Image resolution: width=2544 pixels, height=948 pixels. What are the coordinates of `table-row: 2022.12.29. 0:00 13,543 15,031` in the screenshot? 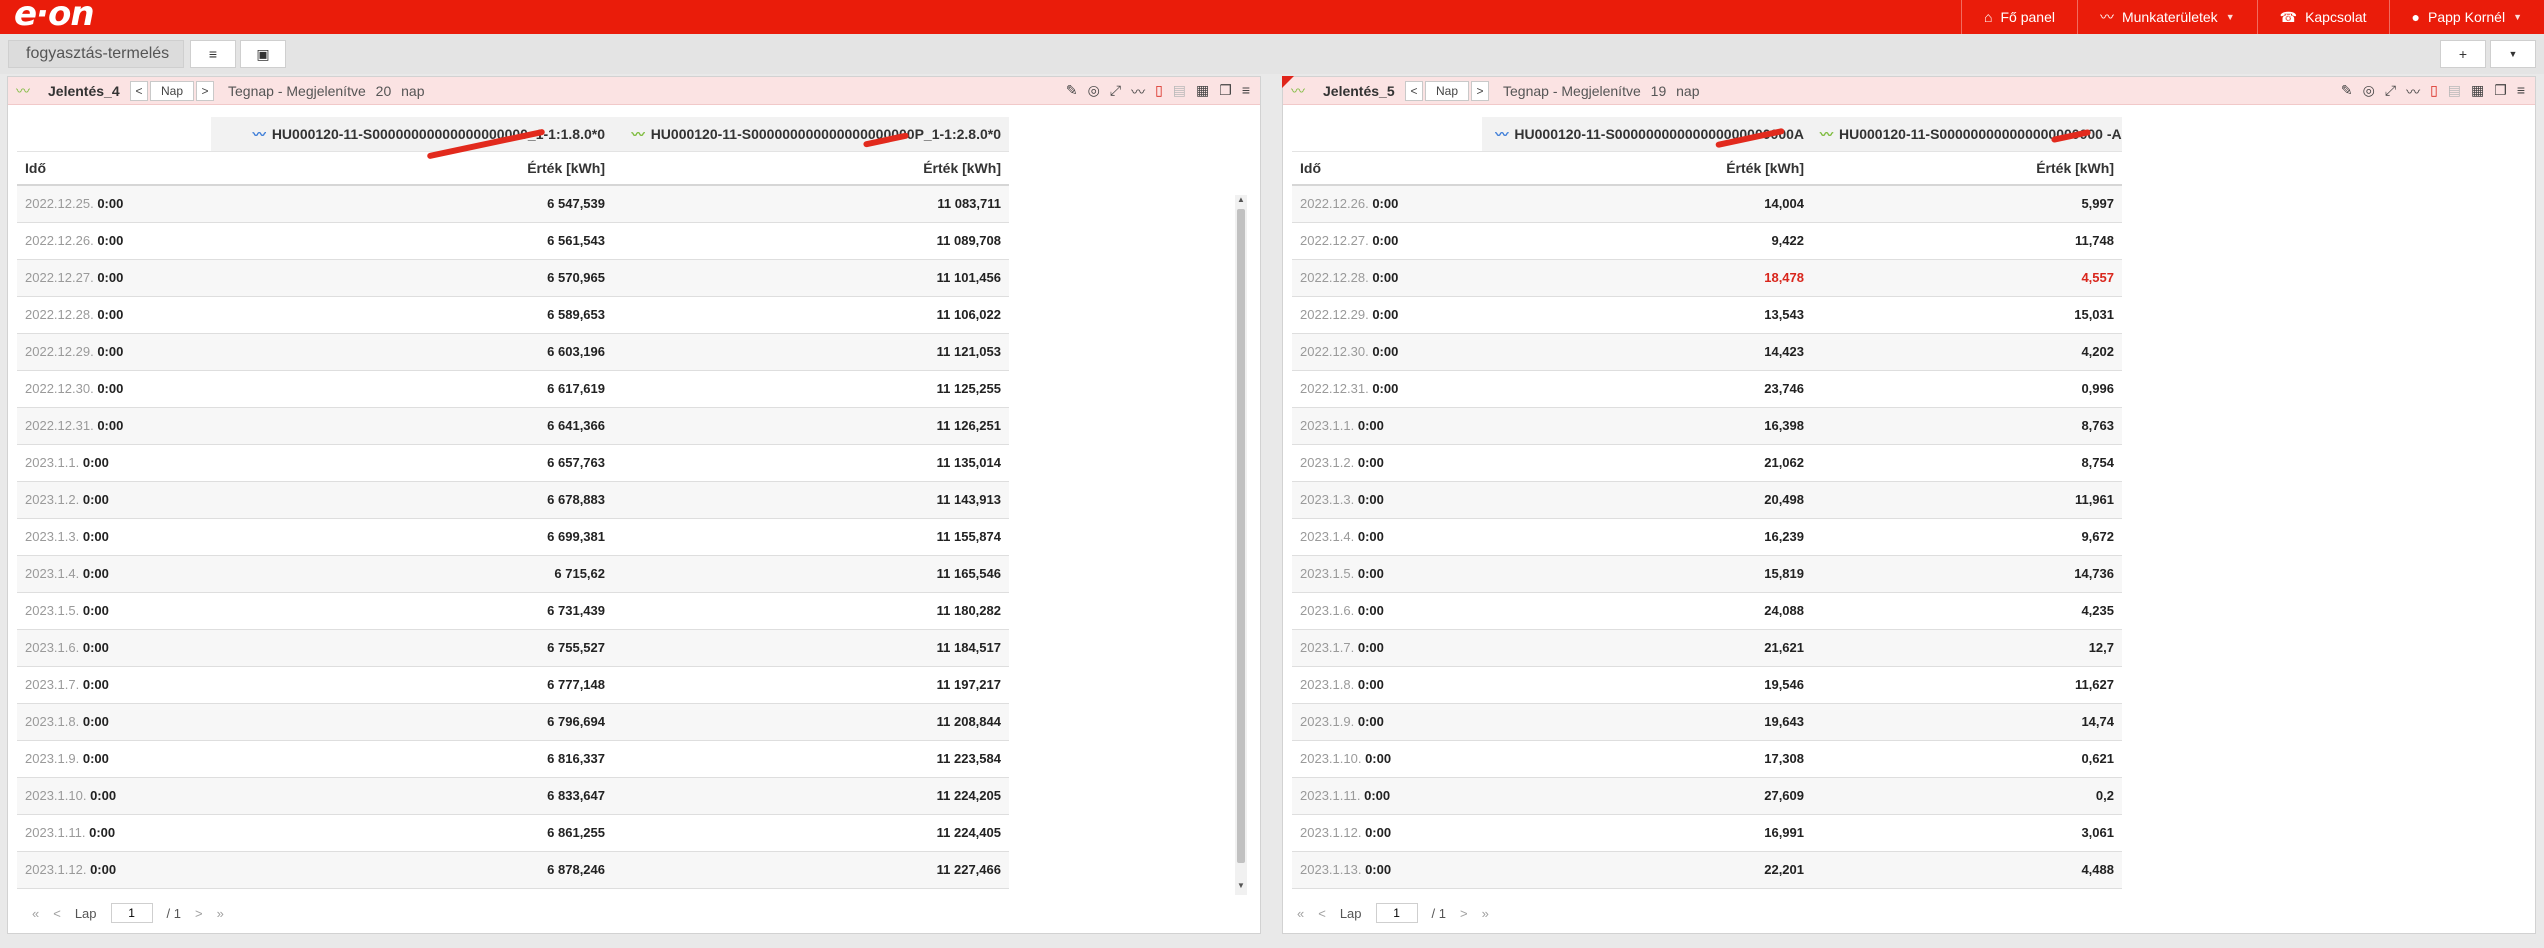 It's located at (1707, 315).